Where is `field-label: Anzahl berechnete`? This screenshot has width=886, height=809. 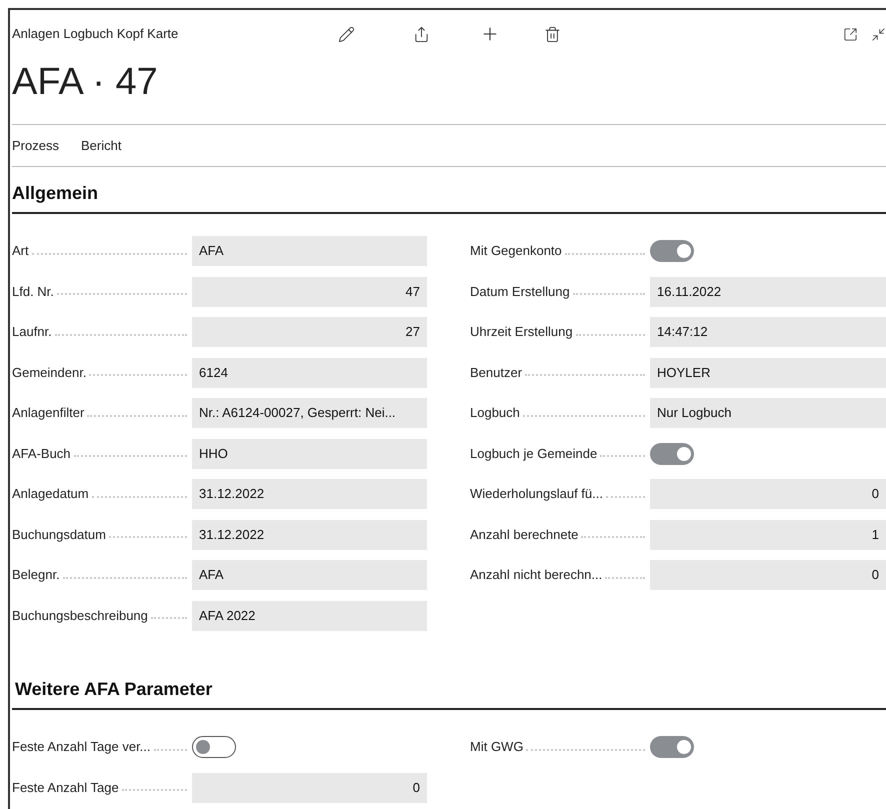 field-label: Anzahl berechnete is located at coordinates (525, 535).